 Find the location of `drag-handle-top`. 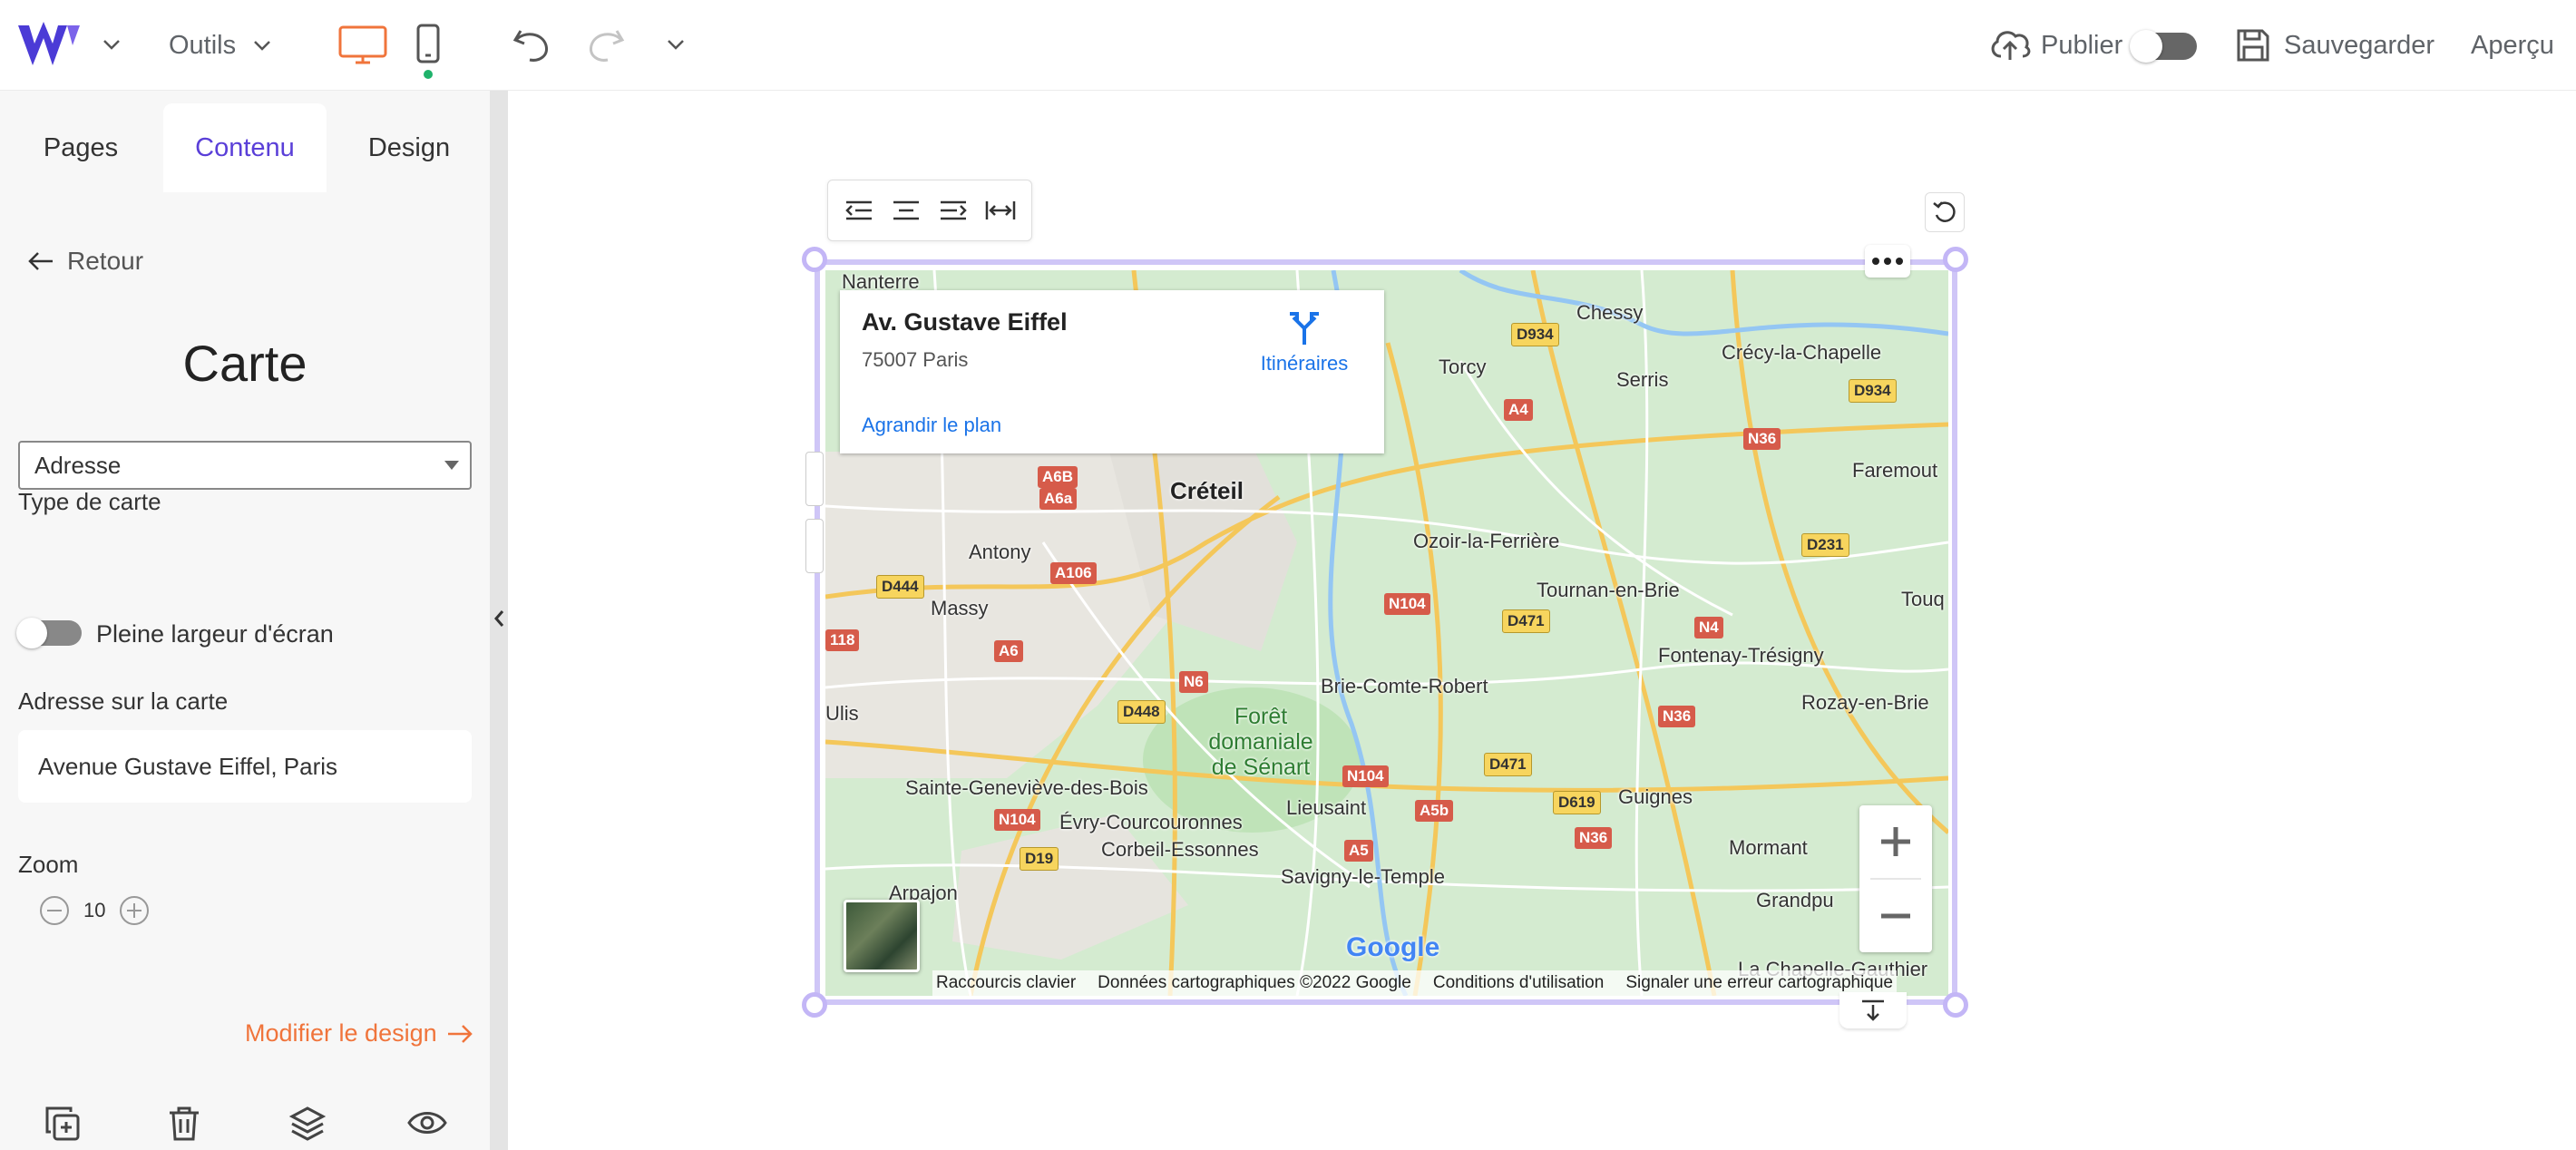

drag-handle-top is located at coordinates (814, 479).